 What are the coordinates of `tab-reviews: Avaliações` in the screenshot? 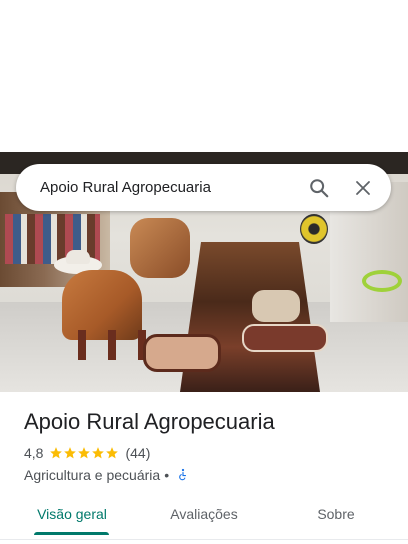 It's located at (204, 514).